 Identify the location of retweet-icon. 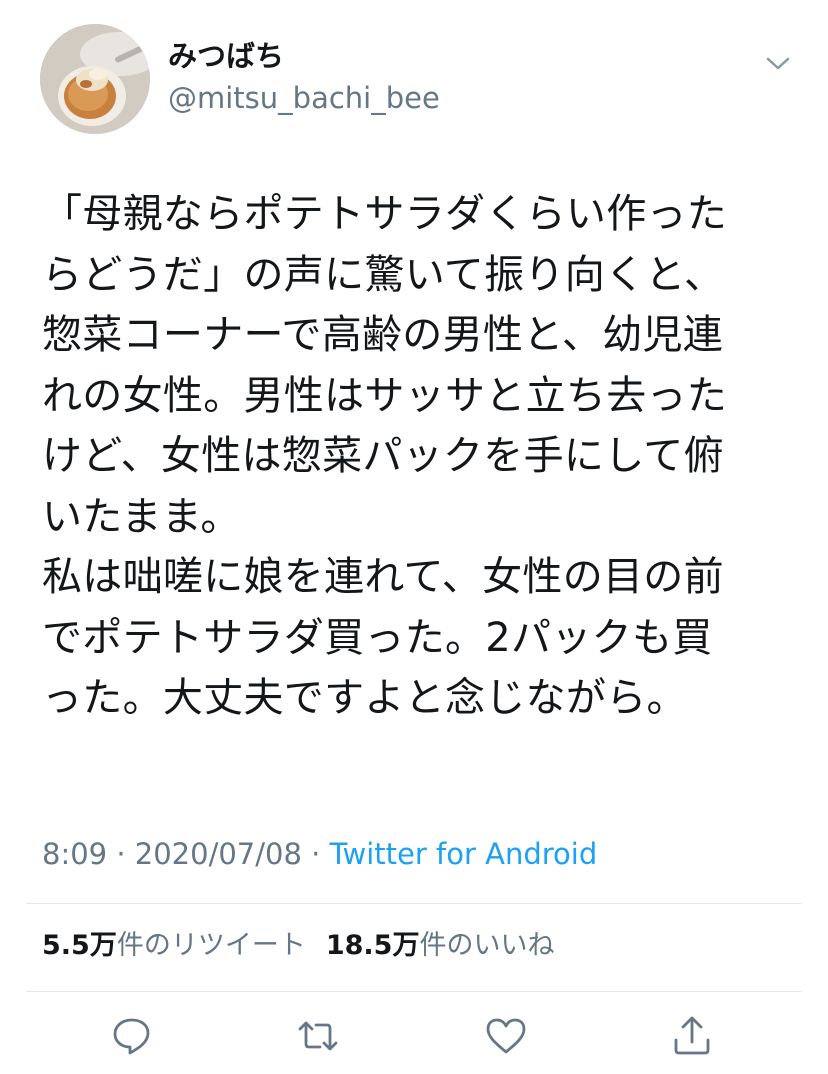
(318, 1036).